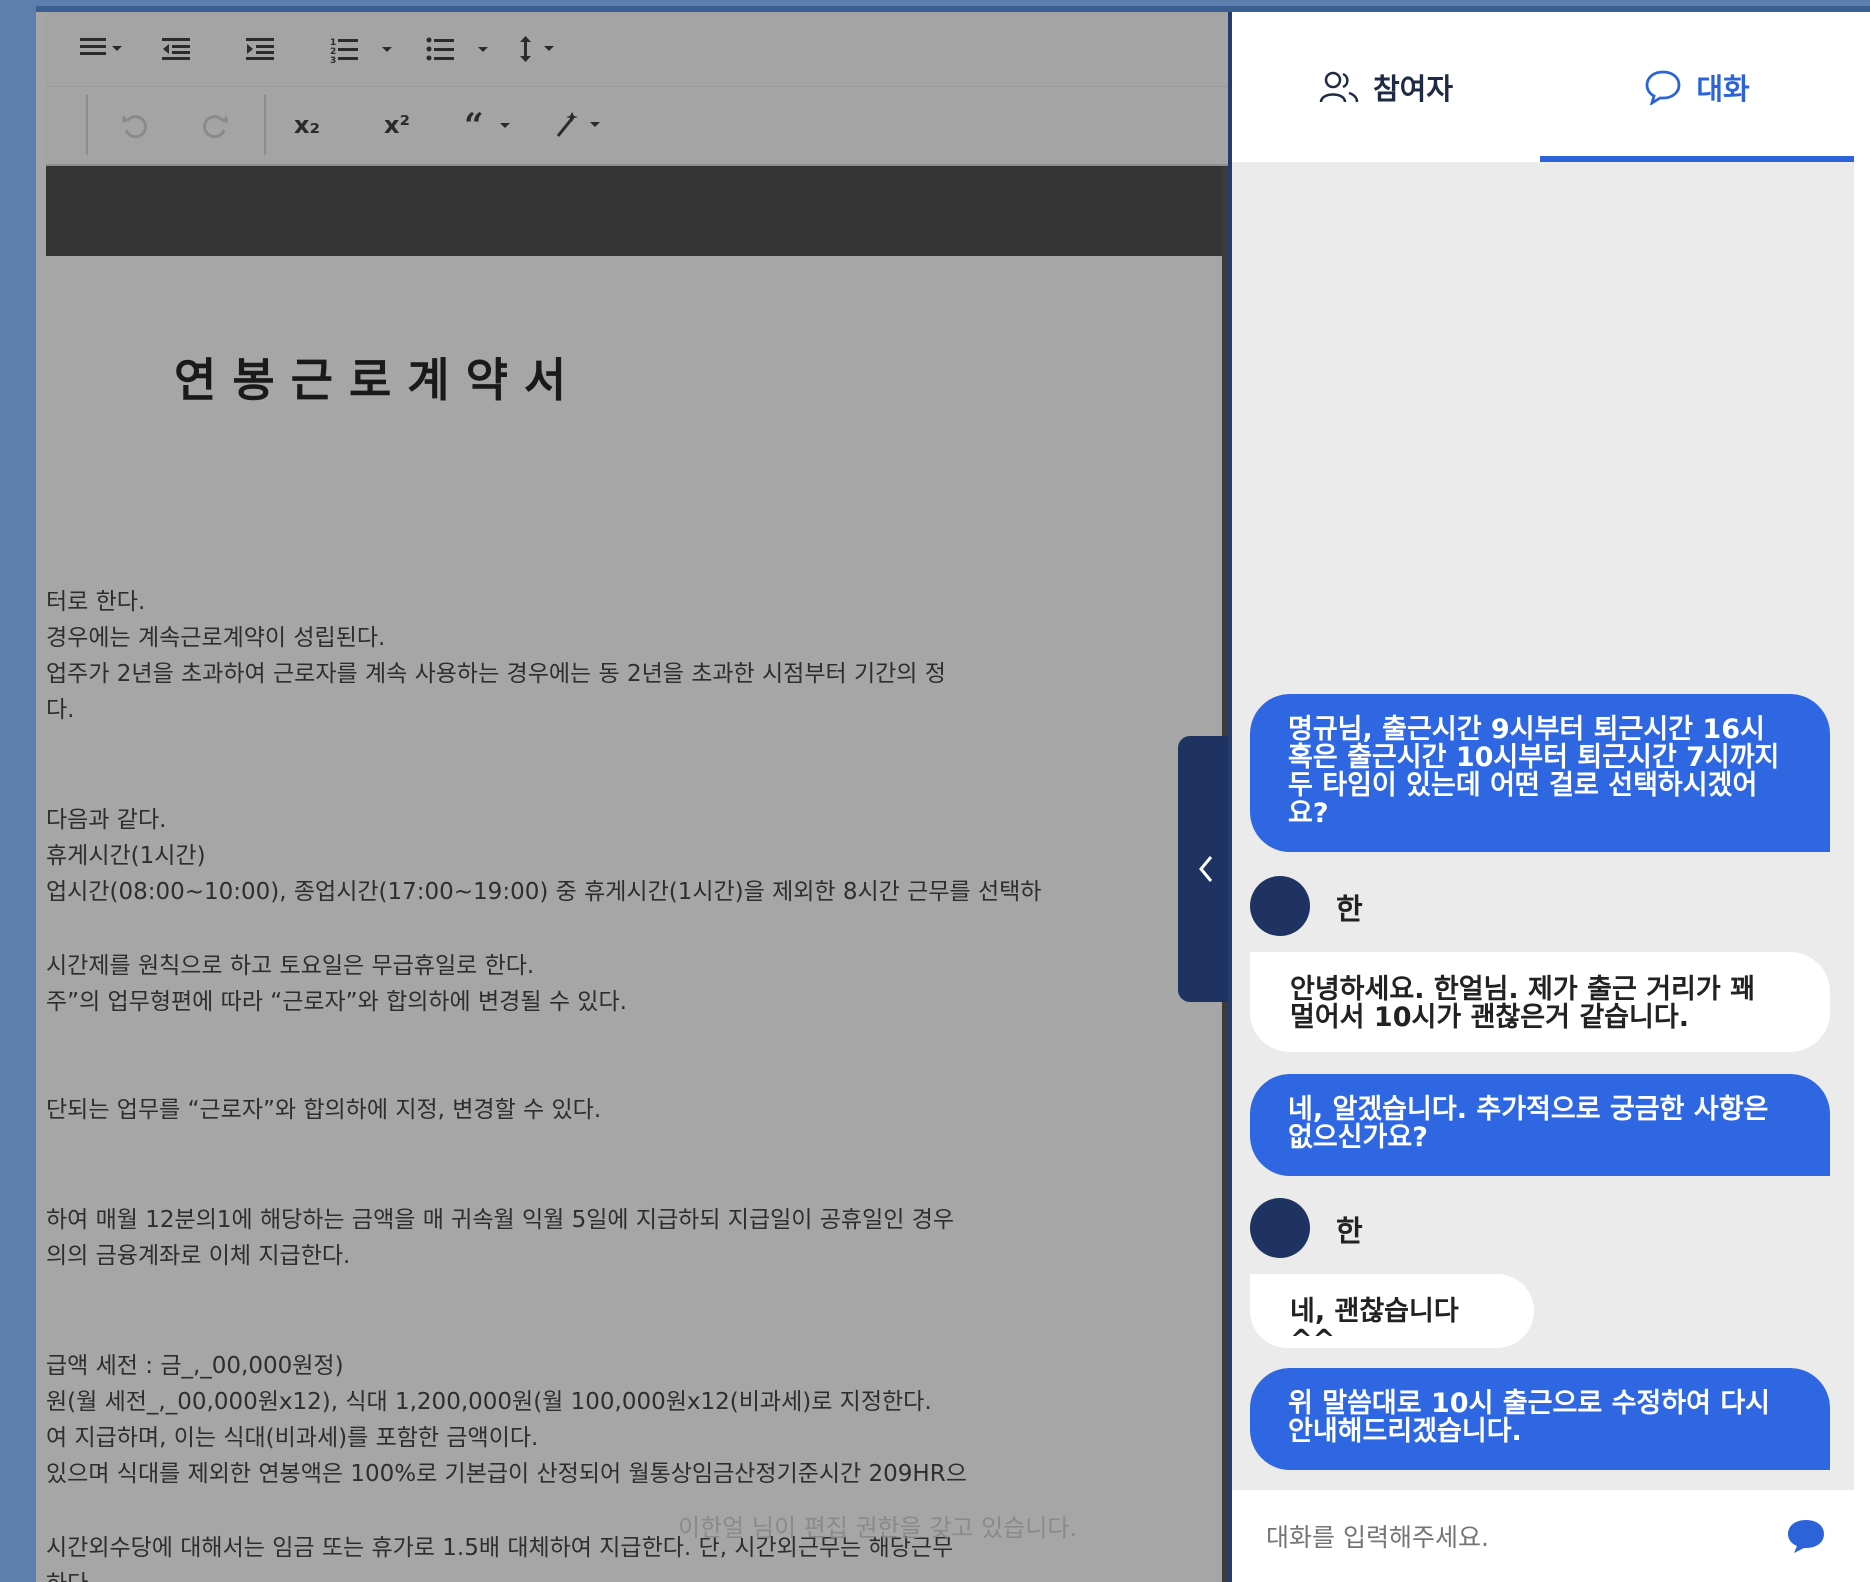 The image size is (1870, 1582). What do you see at coordinates (198, 1256) in the screenshot?
I see `document-line: 의의 금융계좌로 이체 지급한다.` at bounding box center [198, 1256].